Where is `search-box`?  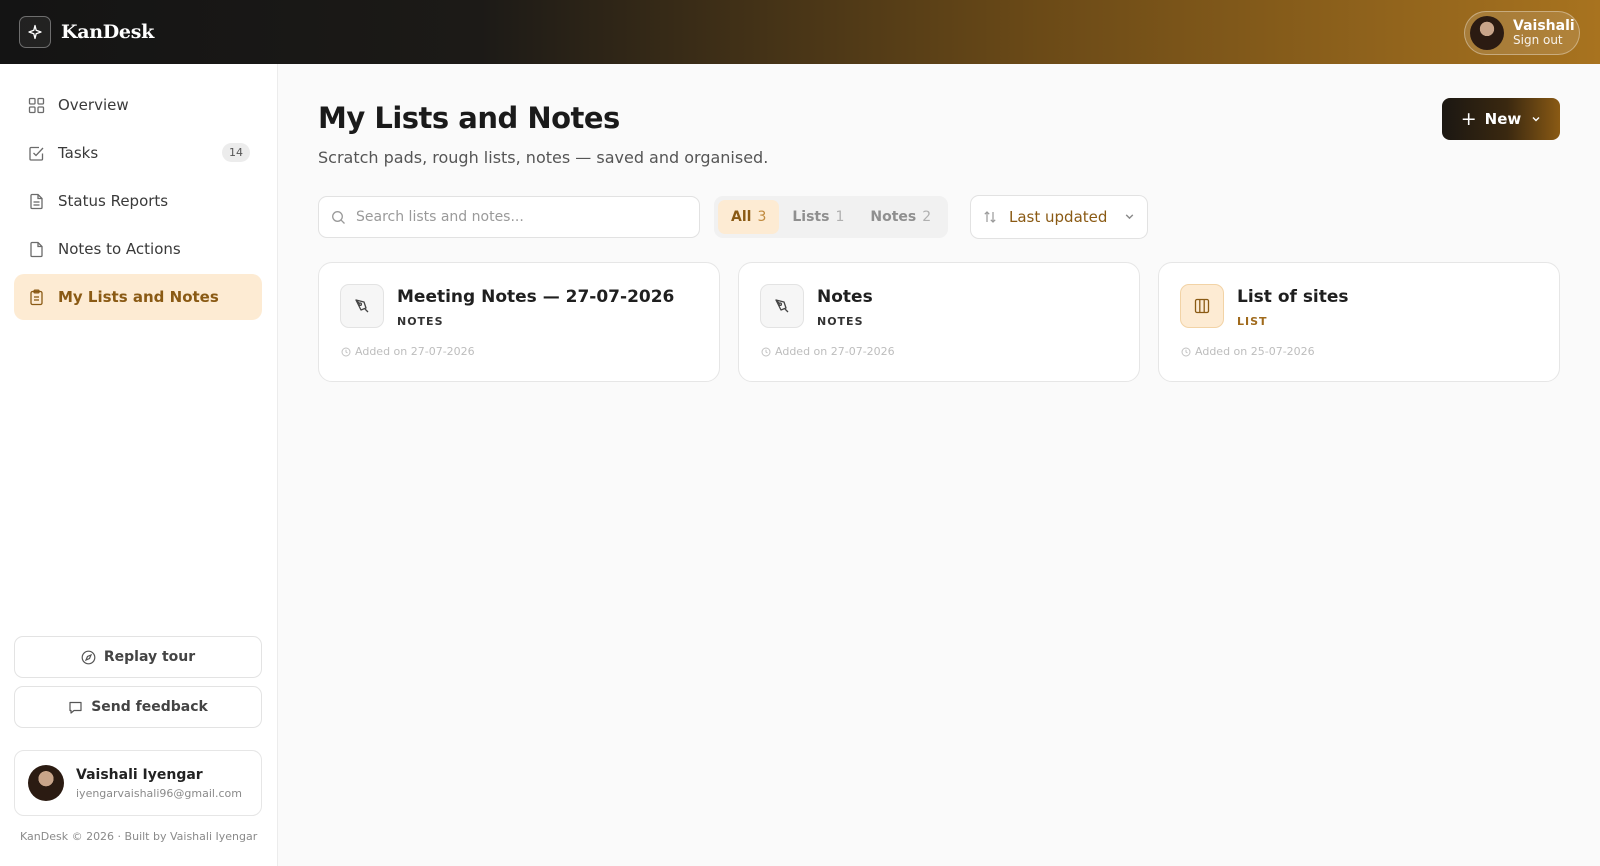 search-box is located at coordinates (509, 217).